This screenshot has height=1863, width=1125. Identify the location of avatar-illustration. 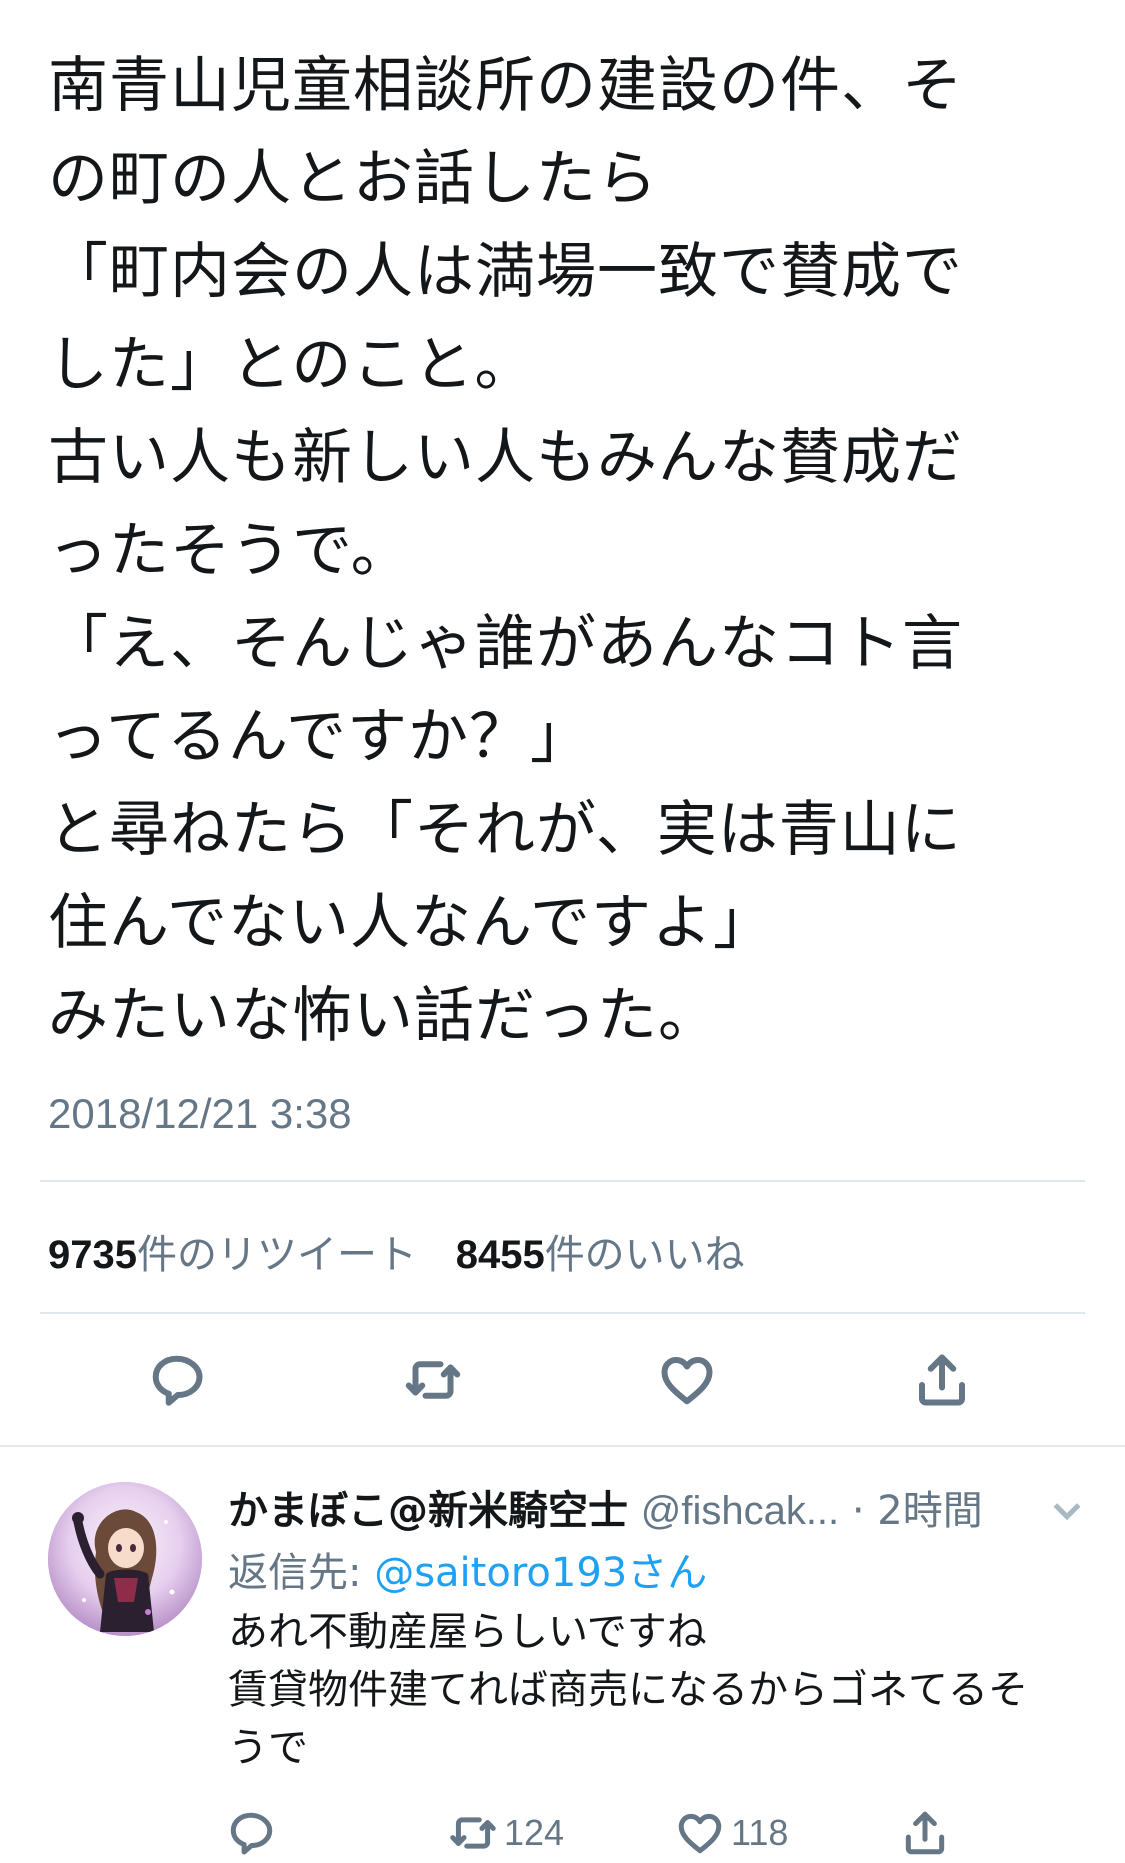
(125, 1559).